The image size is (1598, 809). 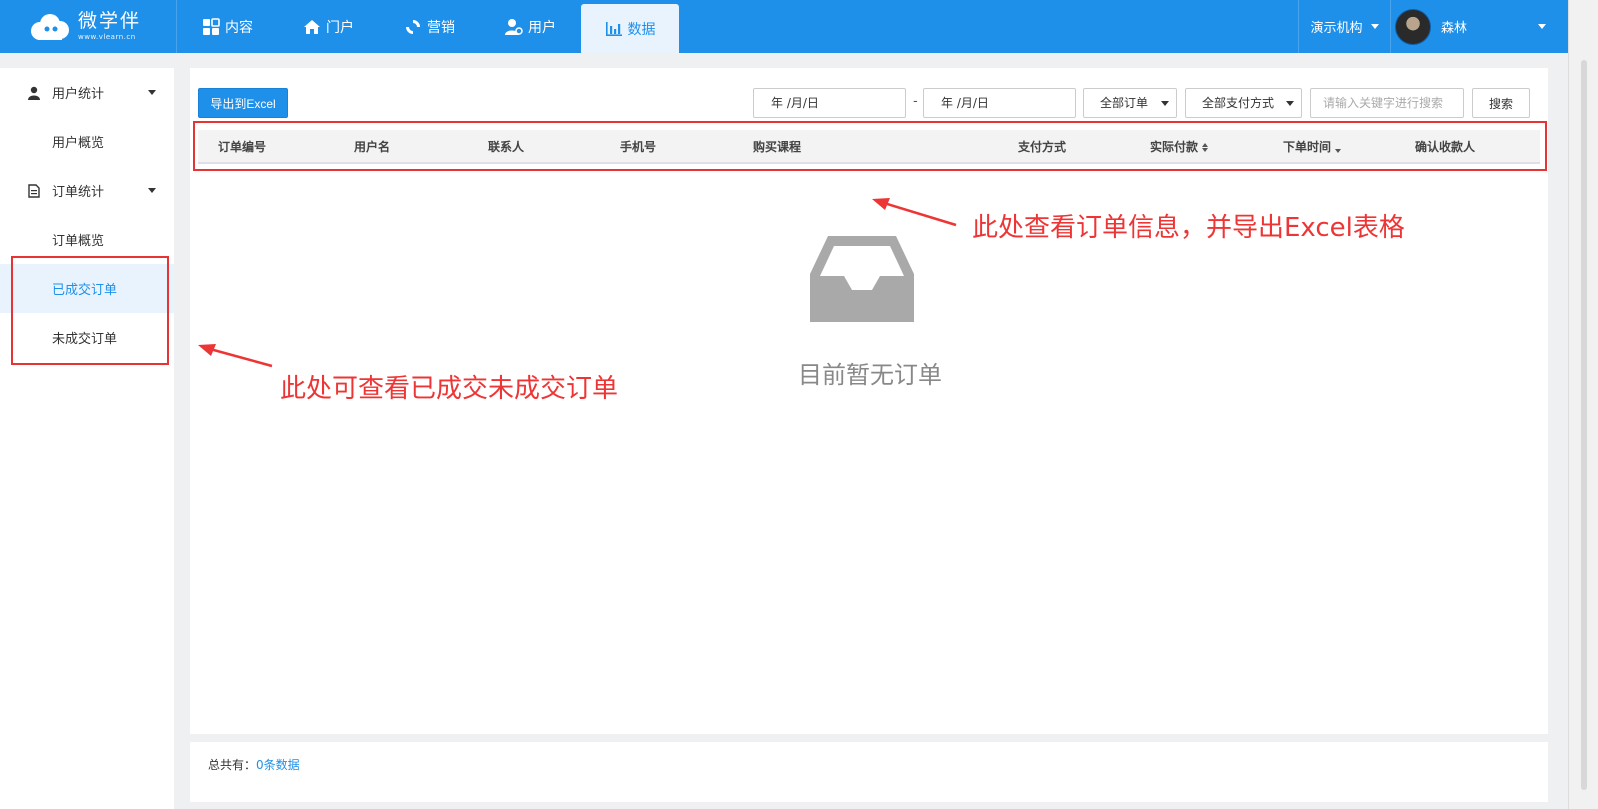 I want to click on total-count: 总共有：0条数据, so click(x=254, y=764).